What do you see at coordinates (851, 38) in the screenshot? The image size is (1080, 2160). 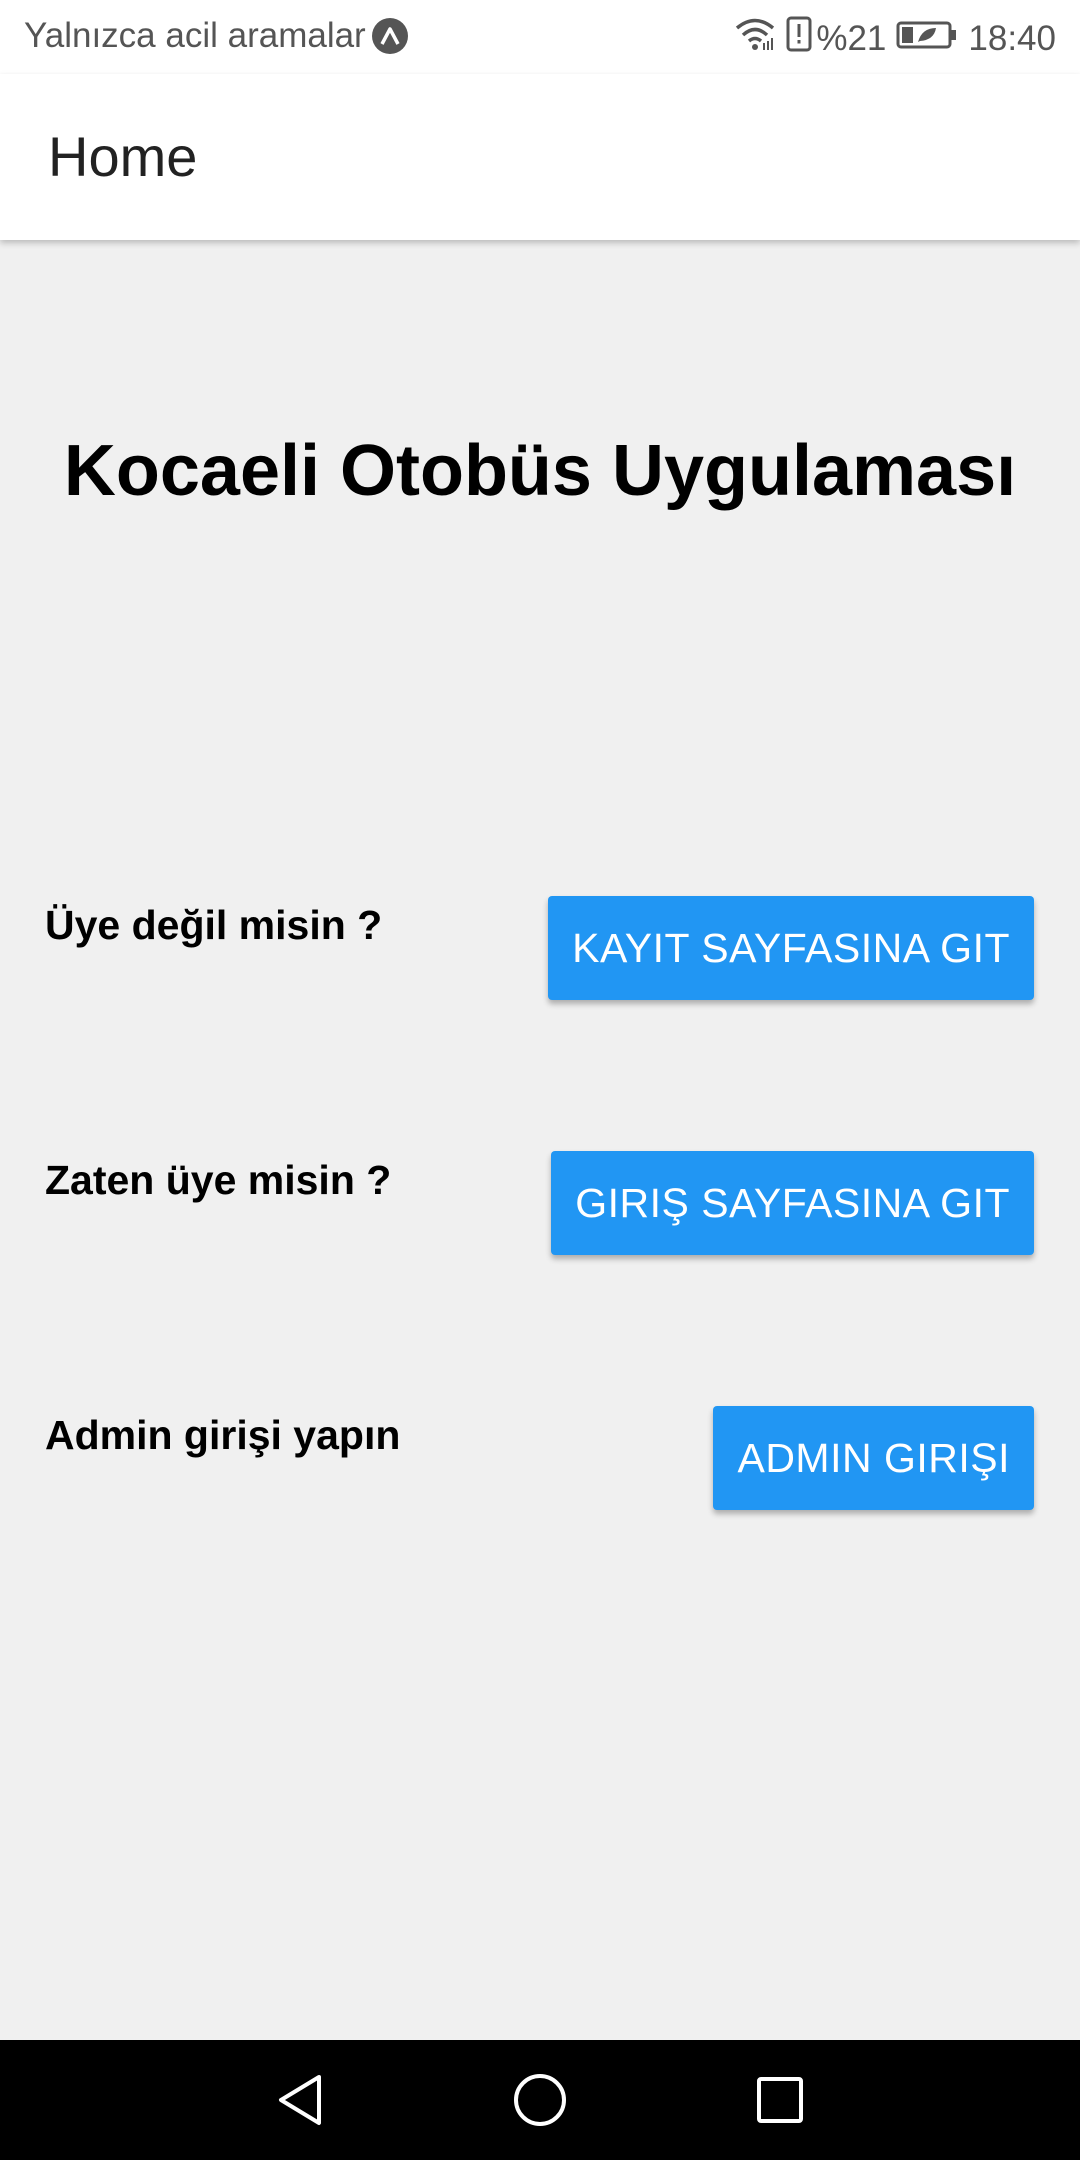 I see `battery-percent: %21` at bounding box center [851, 38].